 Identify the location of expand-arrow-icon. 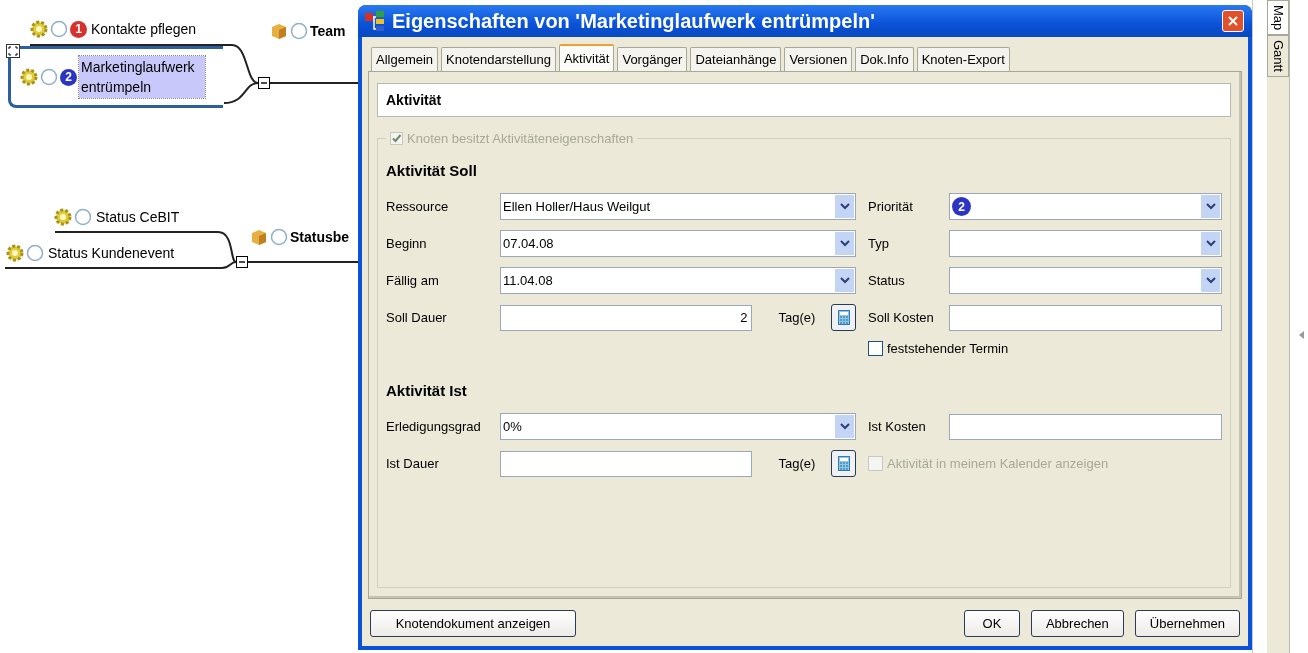
(1302, 335).